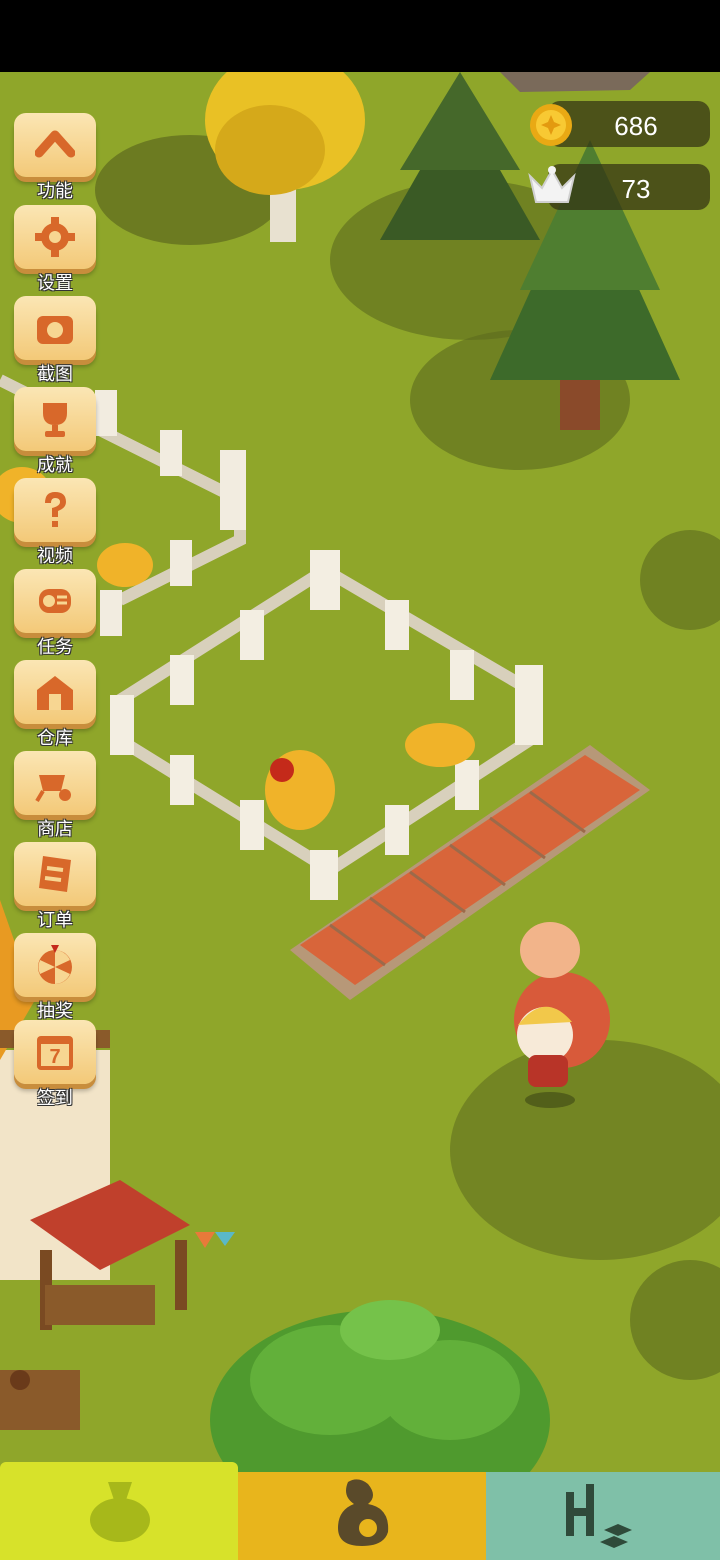 This screenshot has width=720, height=1560. Describe the element at coordinates (53, 789) in the screenshot. I see `wheelbarrow-icon` at that location.